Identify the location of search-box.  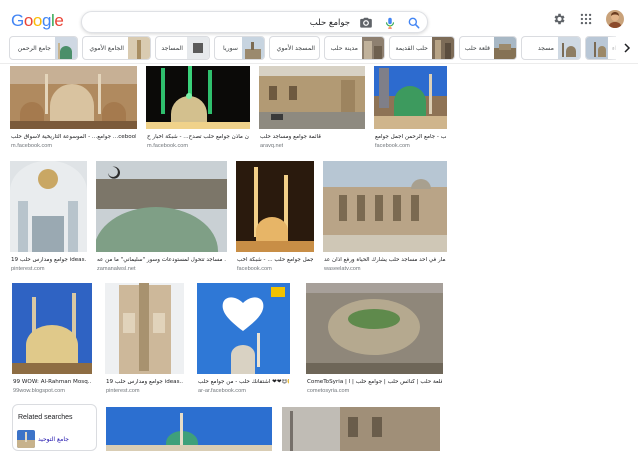
(254, 22).